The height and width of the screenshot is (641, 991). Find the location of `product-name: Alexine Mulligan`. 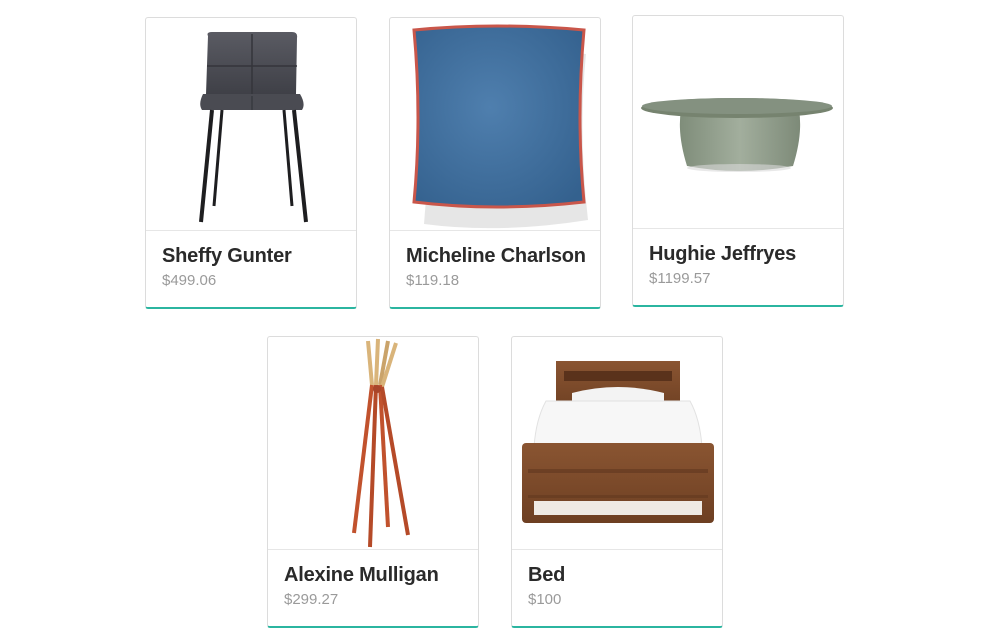

product-name: Alexine Mulligan is located at coordinates (361, 575).